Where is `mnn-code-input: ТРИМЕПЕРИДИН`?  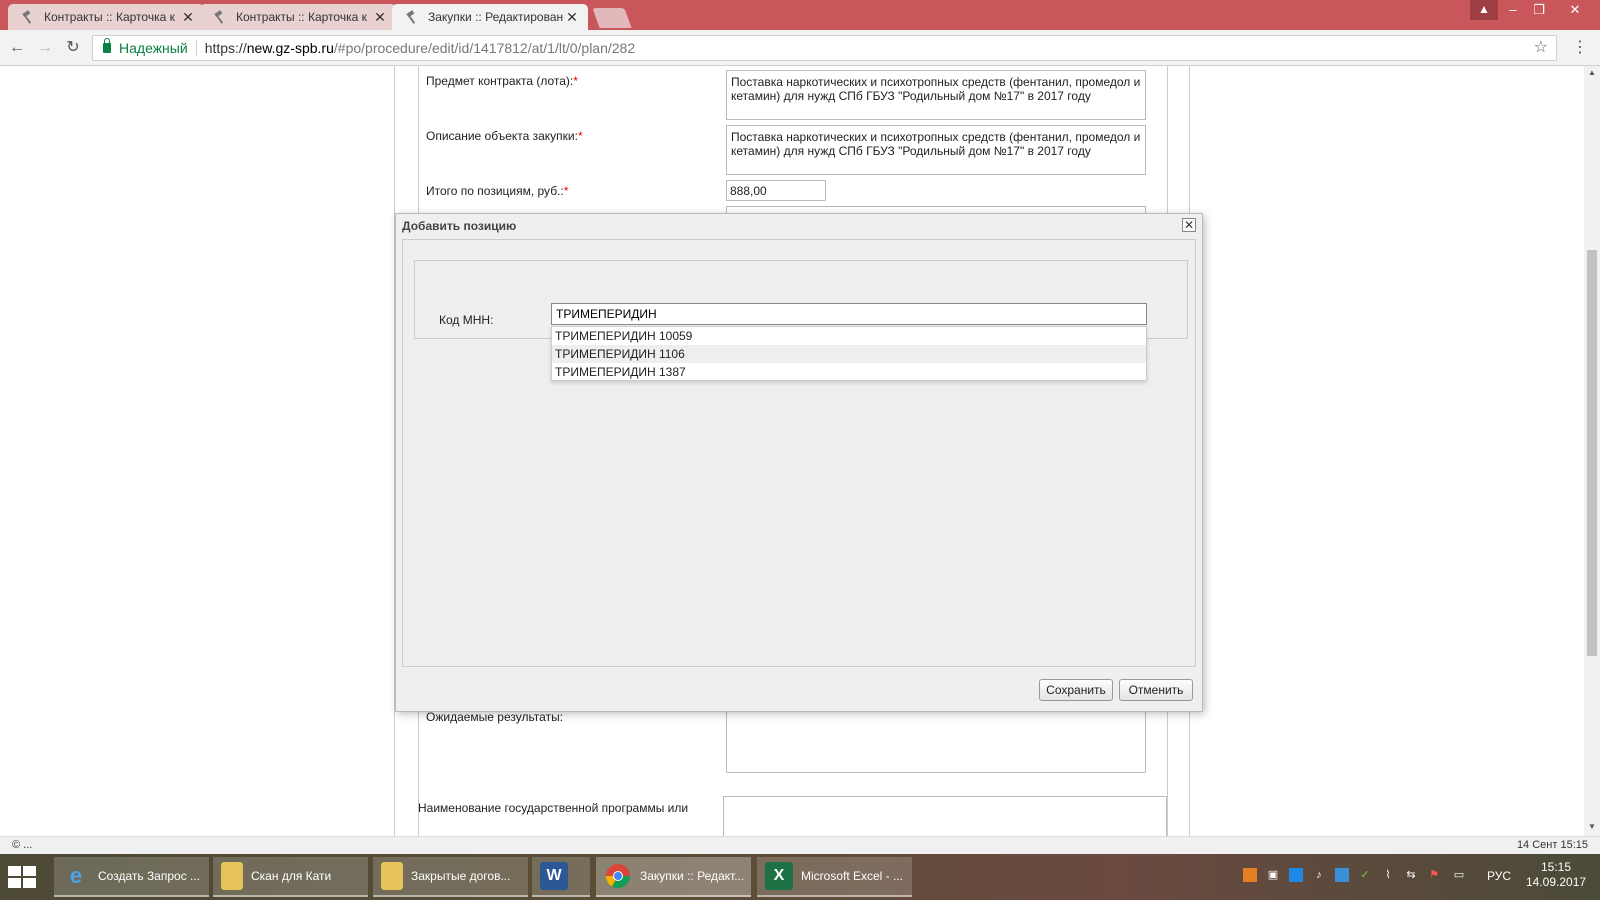 mnn-code-input: ТРИМЕПЕРИДИН is located at coordinates (849, 314).